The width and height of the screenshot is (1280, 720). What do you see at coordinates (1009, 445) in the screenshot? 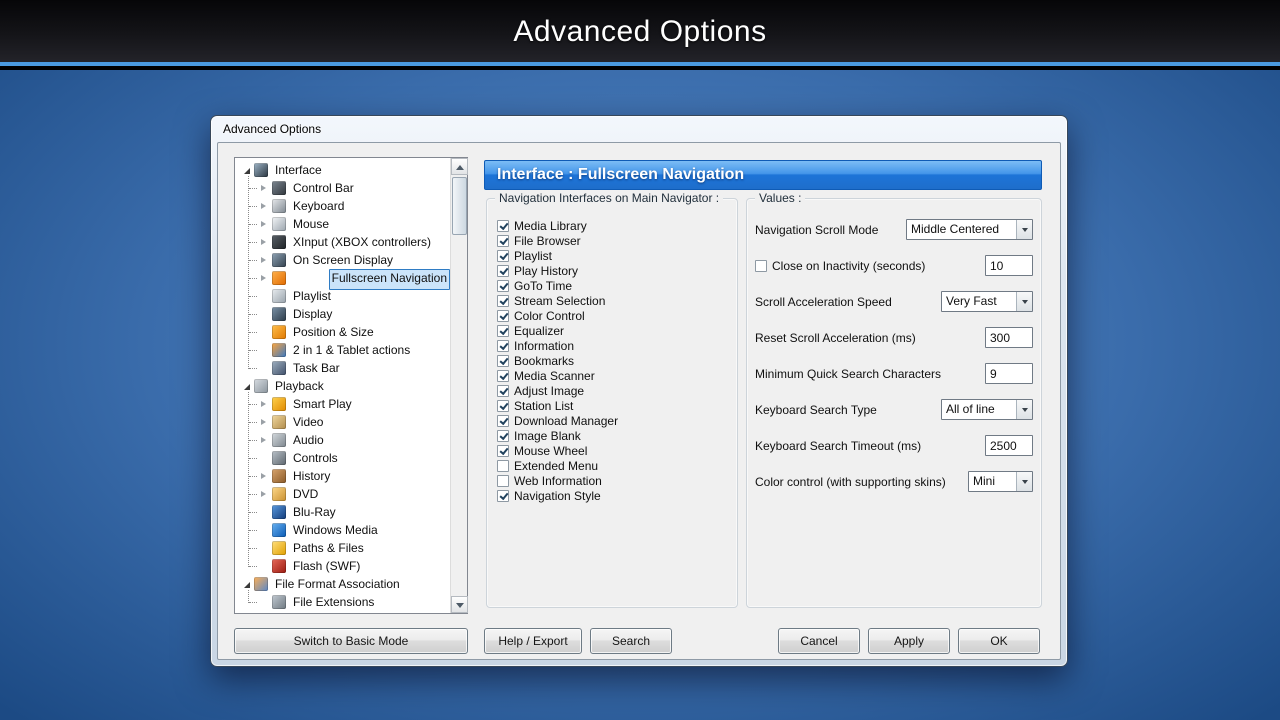
I see `keyboard-search-timeout-ms-input` at bounding box center [1009, 445].